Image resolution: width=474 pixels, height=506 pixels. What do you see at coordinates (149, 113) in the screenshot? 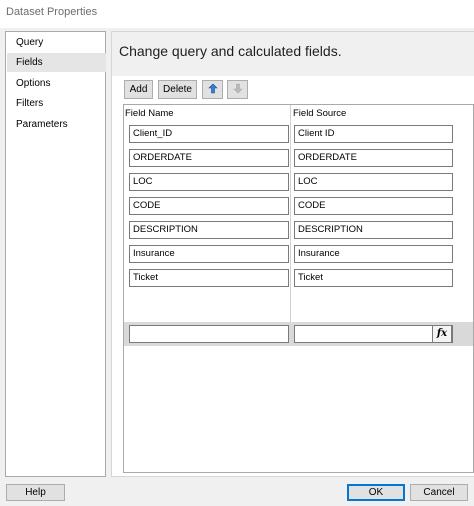
I see `column-header-field-name: Field Name` at bounding box center [149, 113].